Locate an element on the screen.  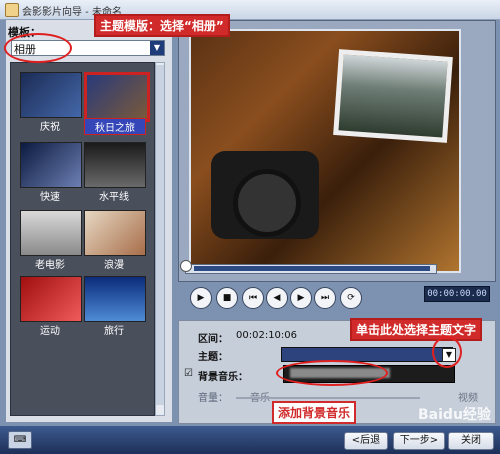
gallery-scrollbar is located at coordinates (160, 239).